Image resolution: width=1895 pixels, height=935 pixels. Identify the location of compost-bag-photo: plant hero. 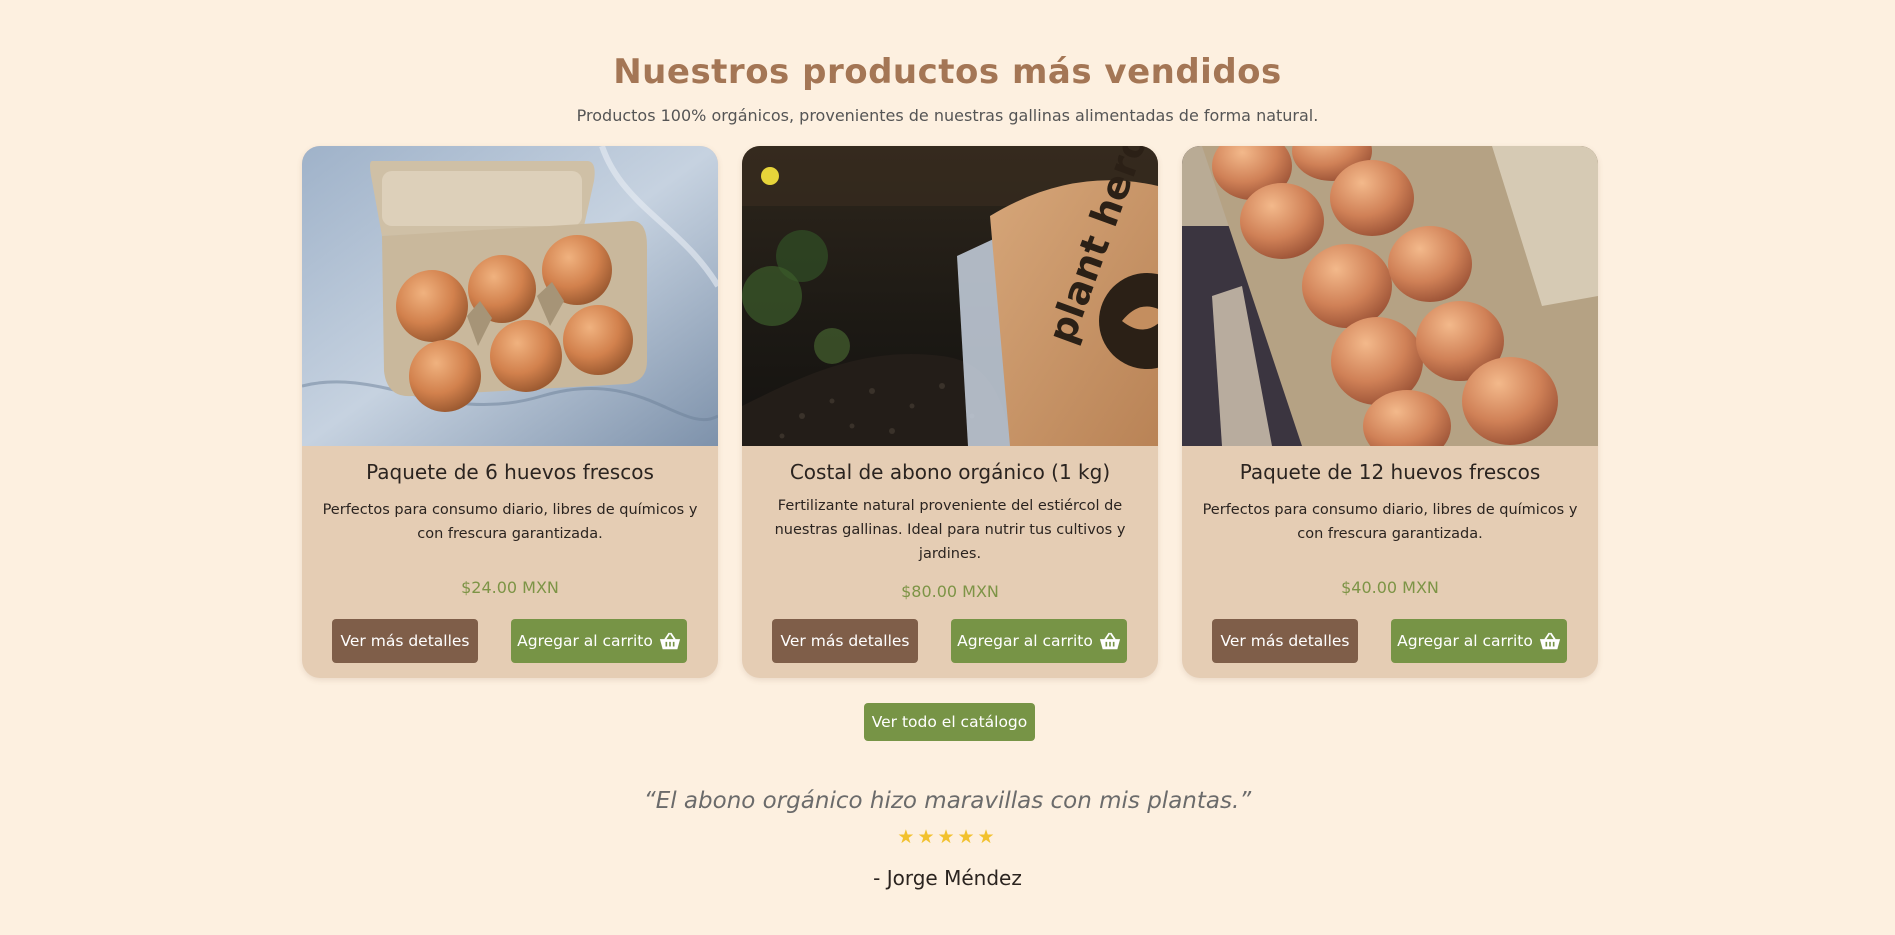
(950, 296).